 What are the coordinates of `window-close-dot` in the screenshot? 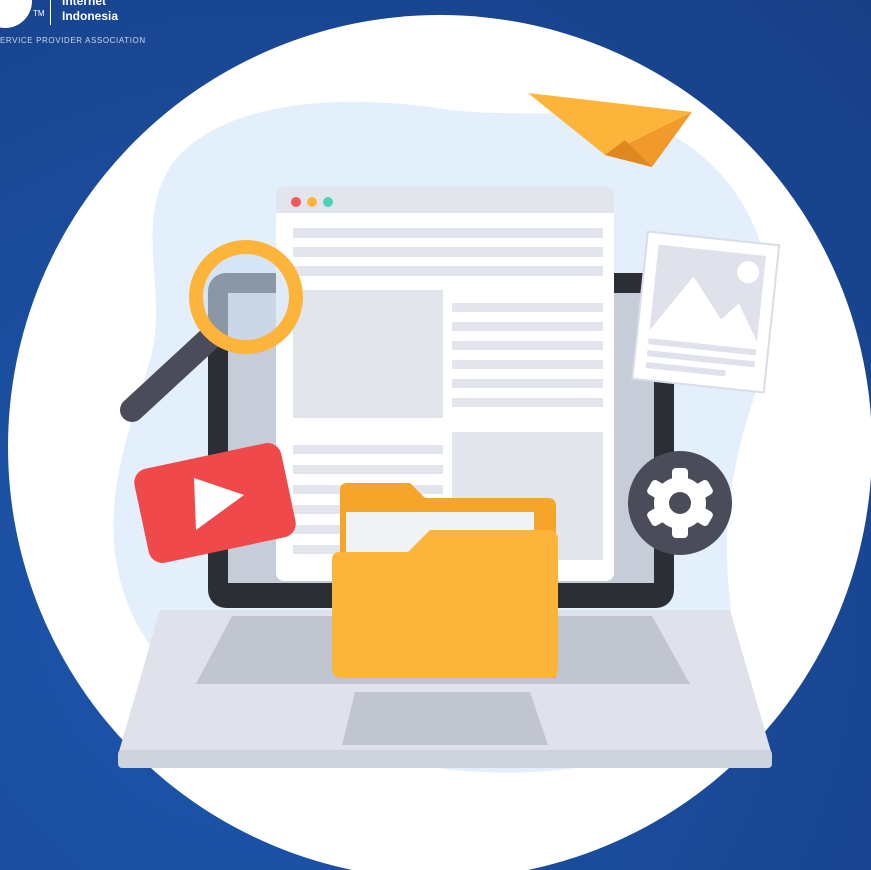 It's located at (296, 202).